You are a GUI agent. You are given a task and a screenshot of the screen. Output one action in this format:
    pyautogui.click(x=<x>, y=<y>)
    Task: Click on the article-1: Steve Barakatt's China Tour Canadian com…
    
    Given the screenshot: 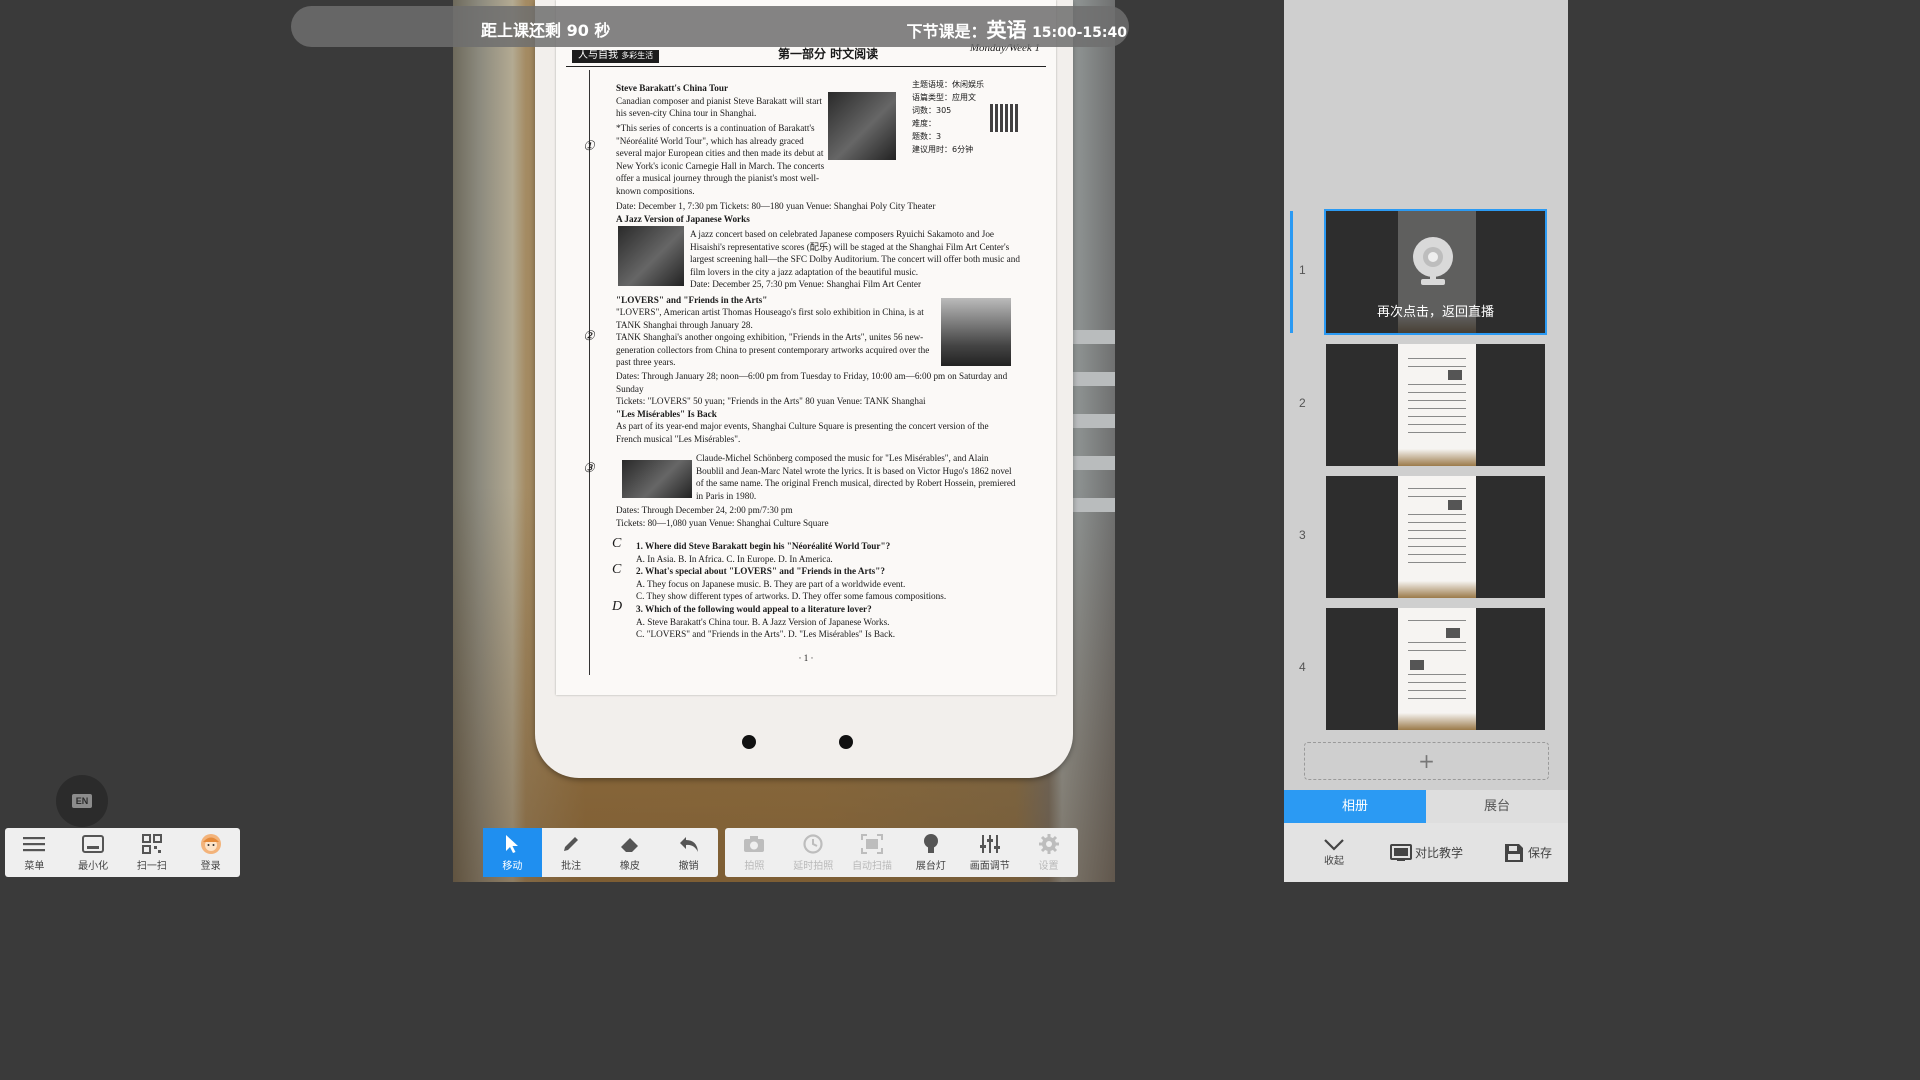 What is the action you would take?
    pyautogui.click(x=719, y=101)
    